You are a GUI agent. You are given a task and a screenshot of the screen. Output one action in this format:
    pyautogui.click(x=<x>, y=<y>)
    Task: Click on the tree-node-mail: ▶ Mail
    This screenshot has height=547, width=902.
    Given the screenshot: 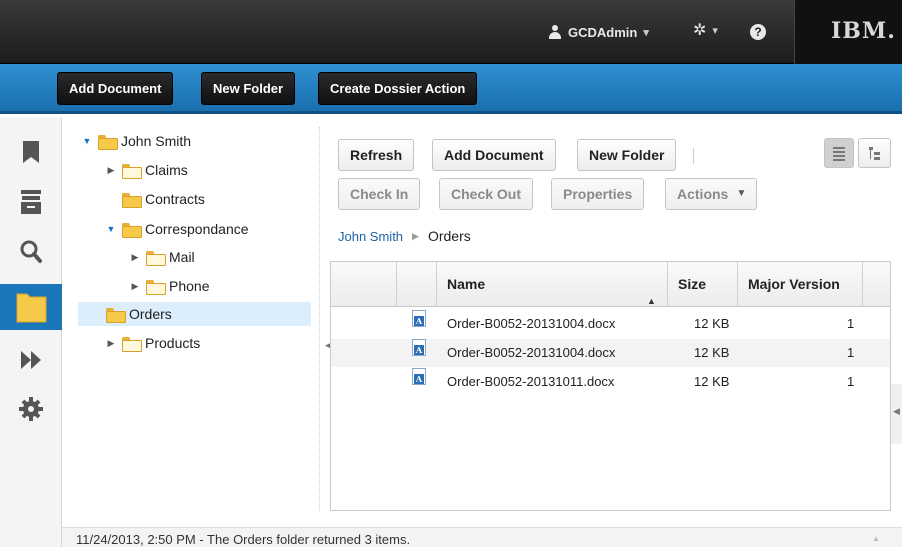 What is the action you would take?
    pyautogui.click(x=162, y=257)
    